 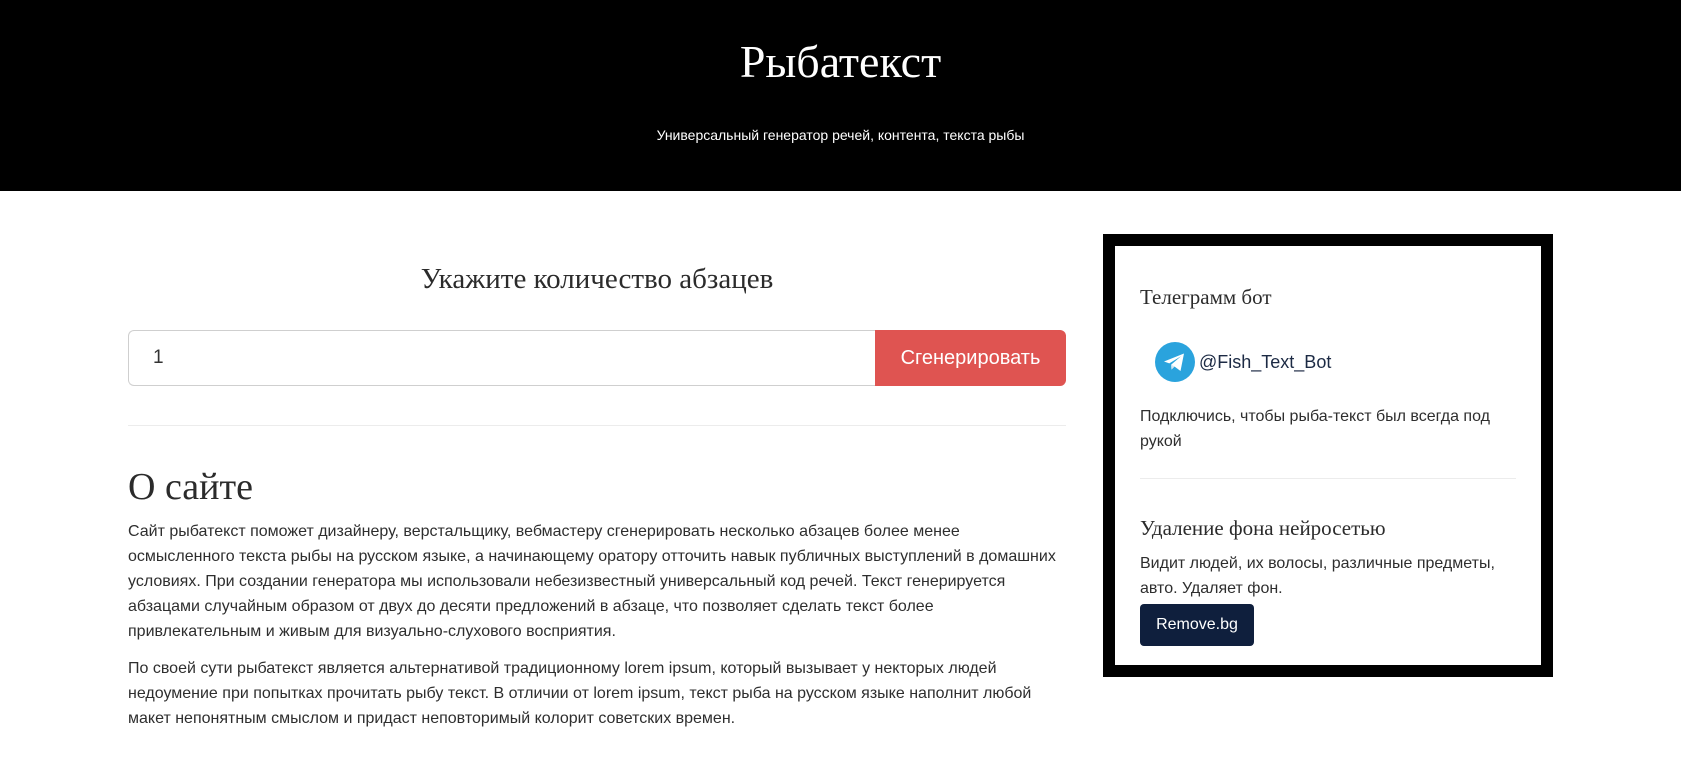 What do you see at coordinates (190, 487) in the screenshot?
I see `about-heading: О сайте` at bounding box center [190, 487].